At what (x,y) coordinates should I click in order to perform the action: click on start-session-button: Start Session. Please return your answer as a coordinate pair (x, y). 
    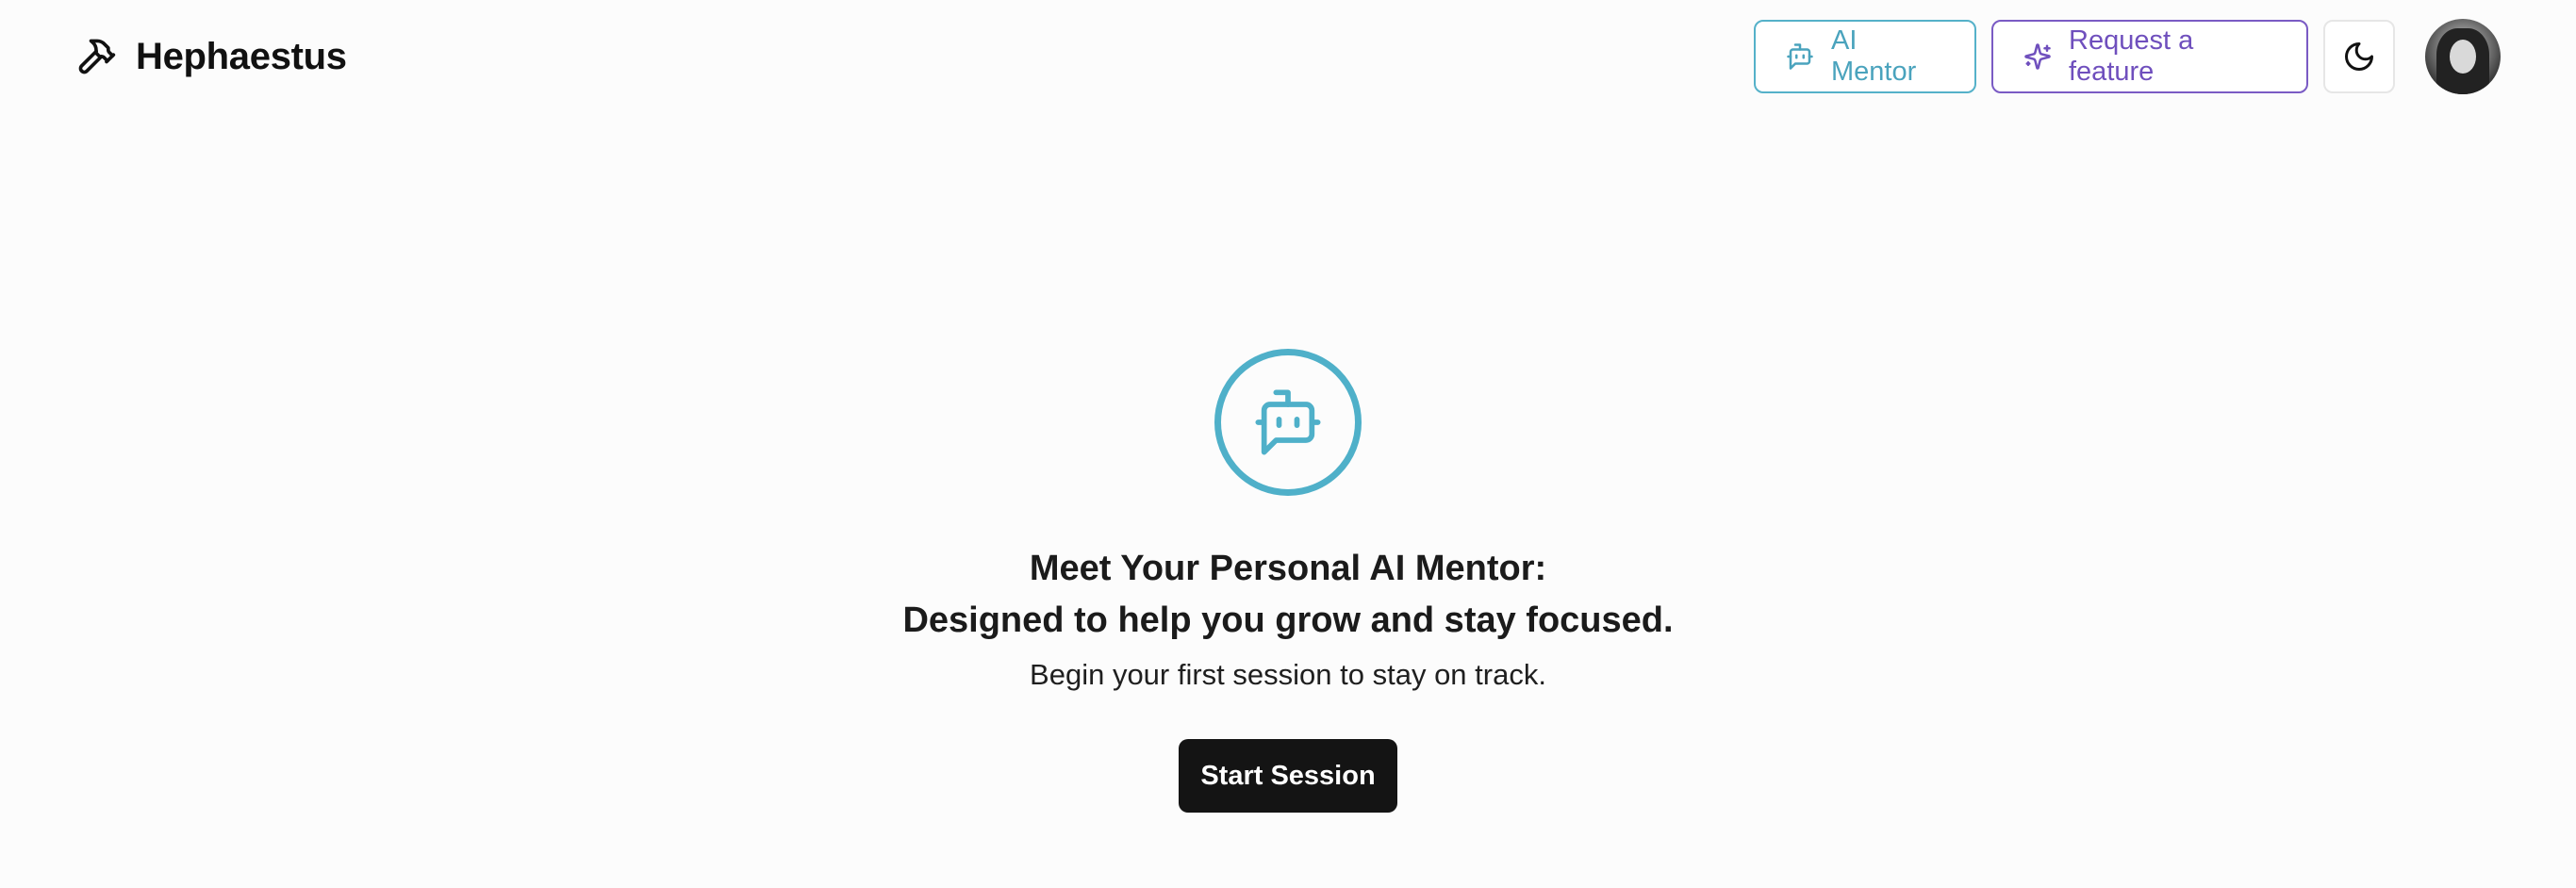
    Looking at the image, I should click on (1288, 776).